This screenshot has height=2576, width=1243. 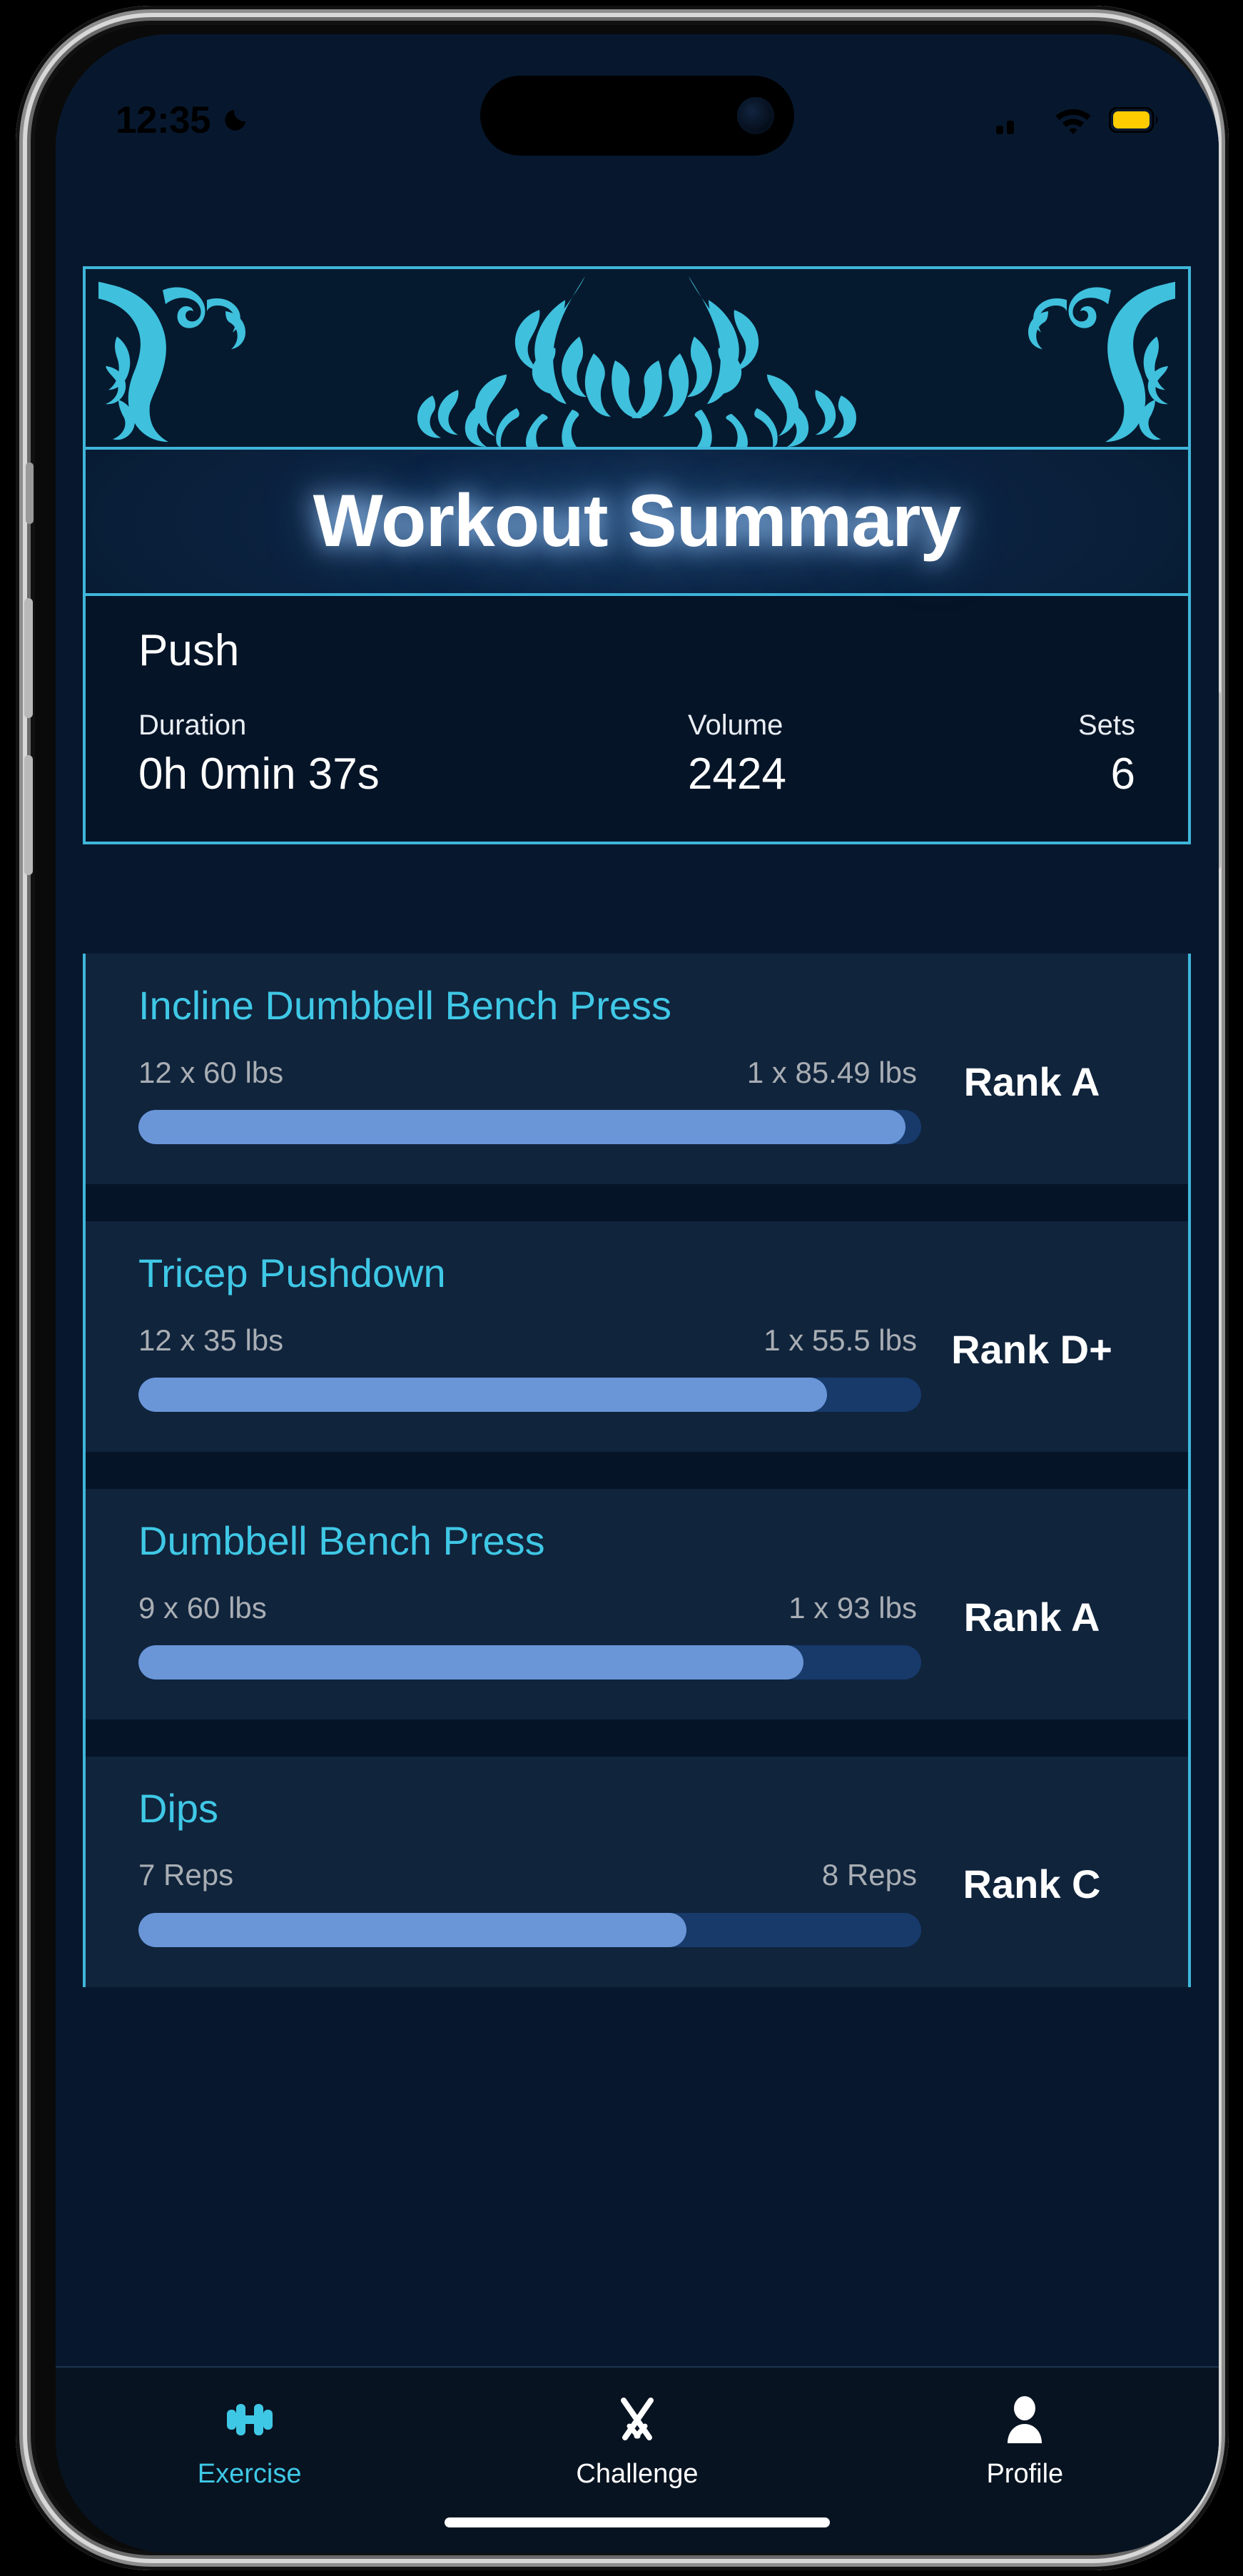 I want to click on filigree-flourish-ornament-icon, so click(x=636, y=361).